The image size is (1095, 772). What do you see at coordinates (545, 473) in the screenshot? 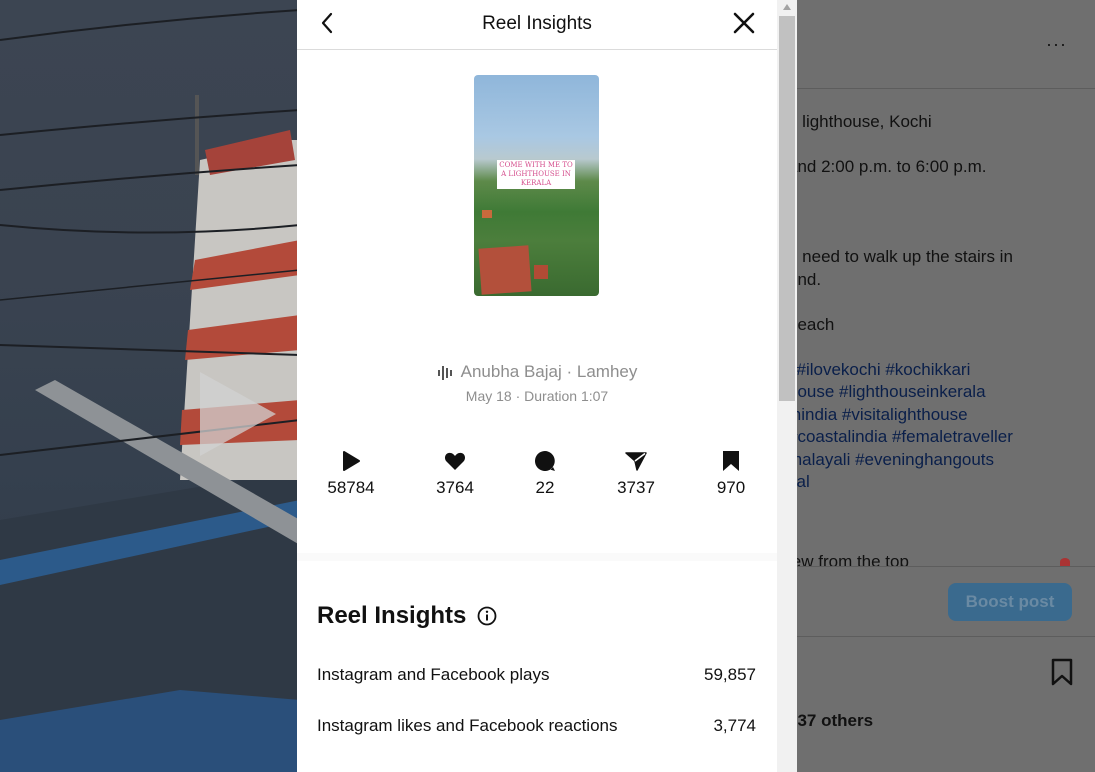
I see `stat-comments: 22` at bounding box center [545, 473].